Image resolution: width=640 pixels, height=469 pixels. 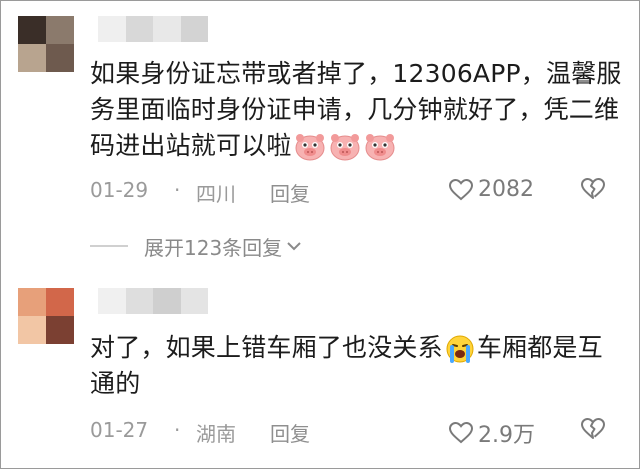 What do you see at coordinates (360, 433) in the screenshot?
I see `comment-meta: 01-27 · 湖南 回复 2.9万` at bounding box center [360, 433].